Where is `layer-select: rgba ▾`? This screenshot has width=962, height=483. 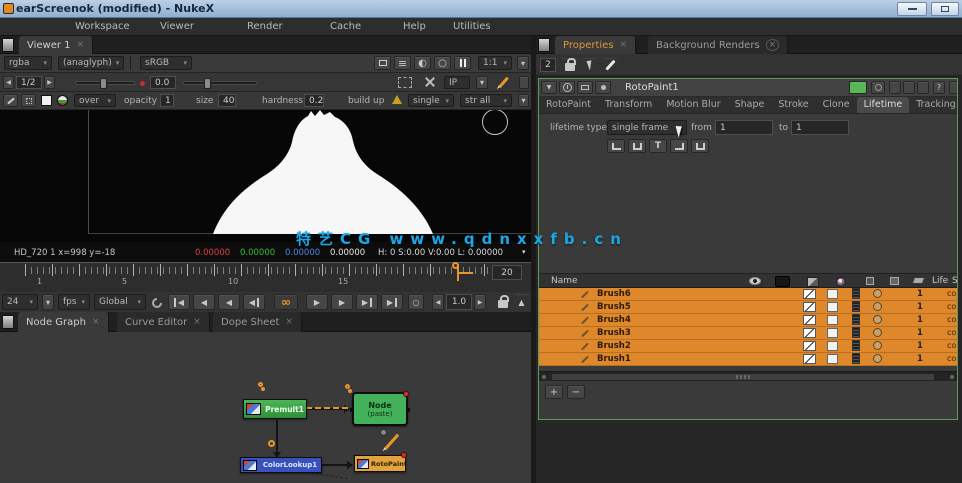
layer-select: rgba ▾ is located at coordinates (28, 63).